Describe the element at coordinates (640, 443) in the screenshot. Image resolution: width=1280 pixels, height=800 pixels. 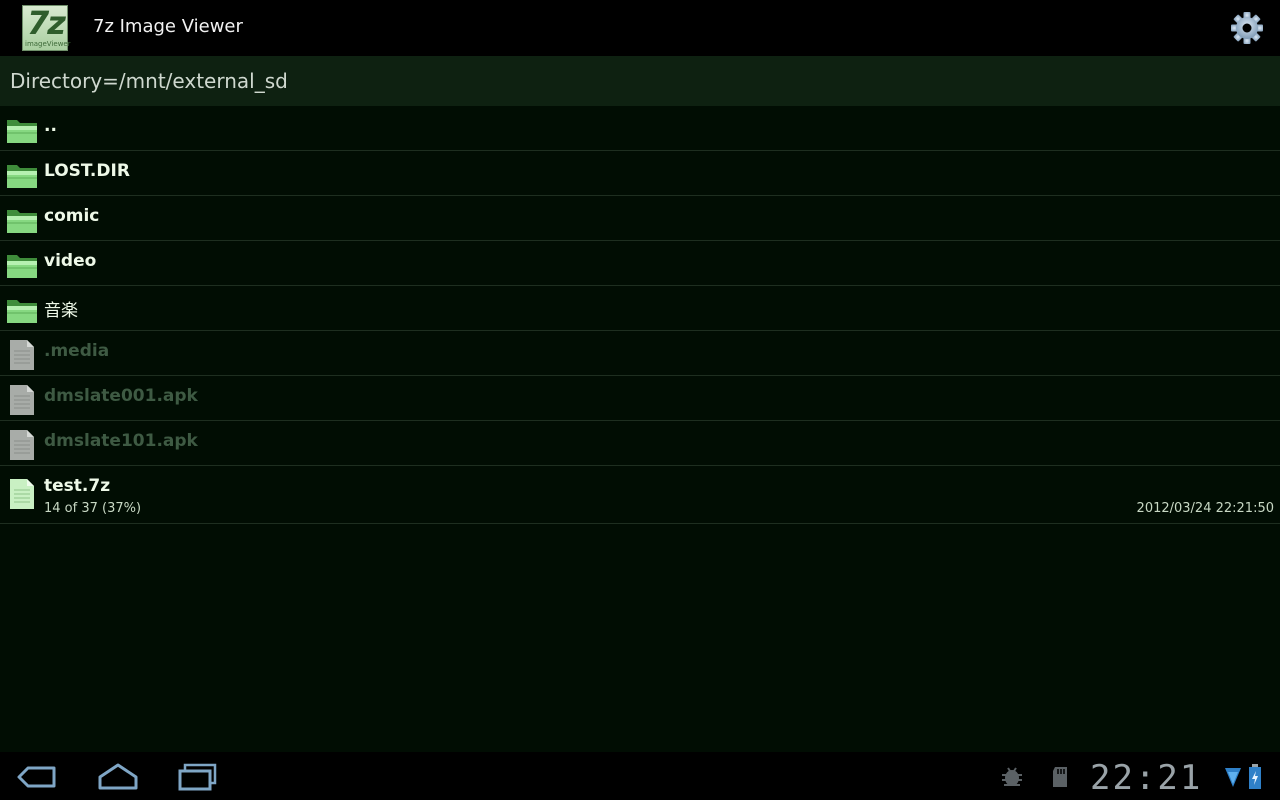
I see `list-item-dmslate101: dmslate101.apk` at that location.